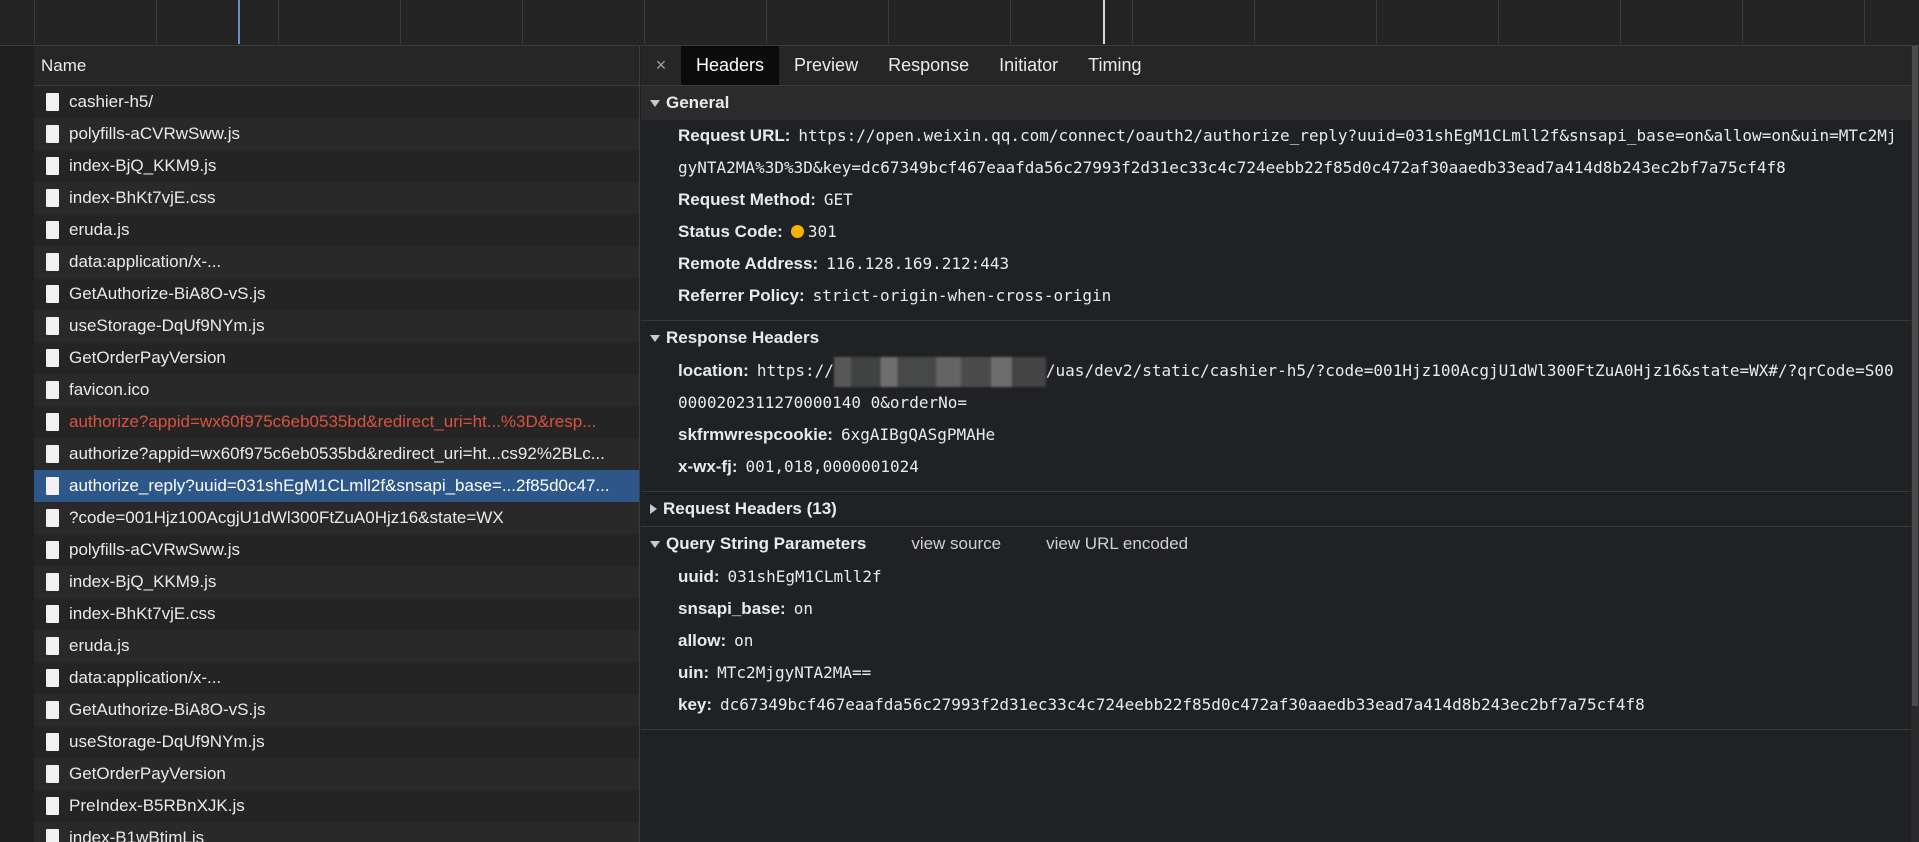 This screenshot has width=1919, height=842. Describe the element at coordinates (743, 337) in the screenshot. I see `response-headers-title: Response Headers` at that location.